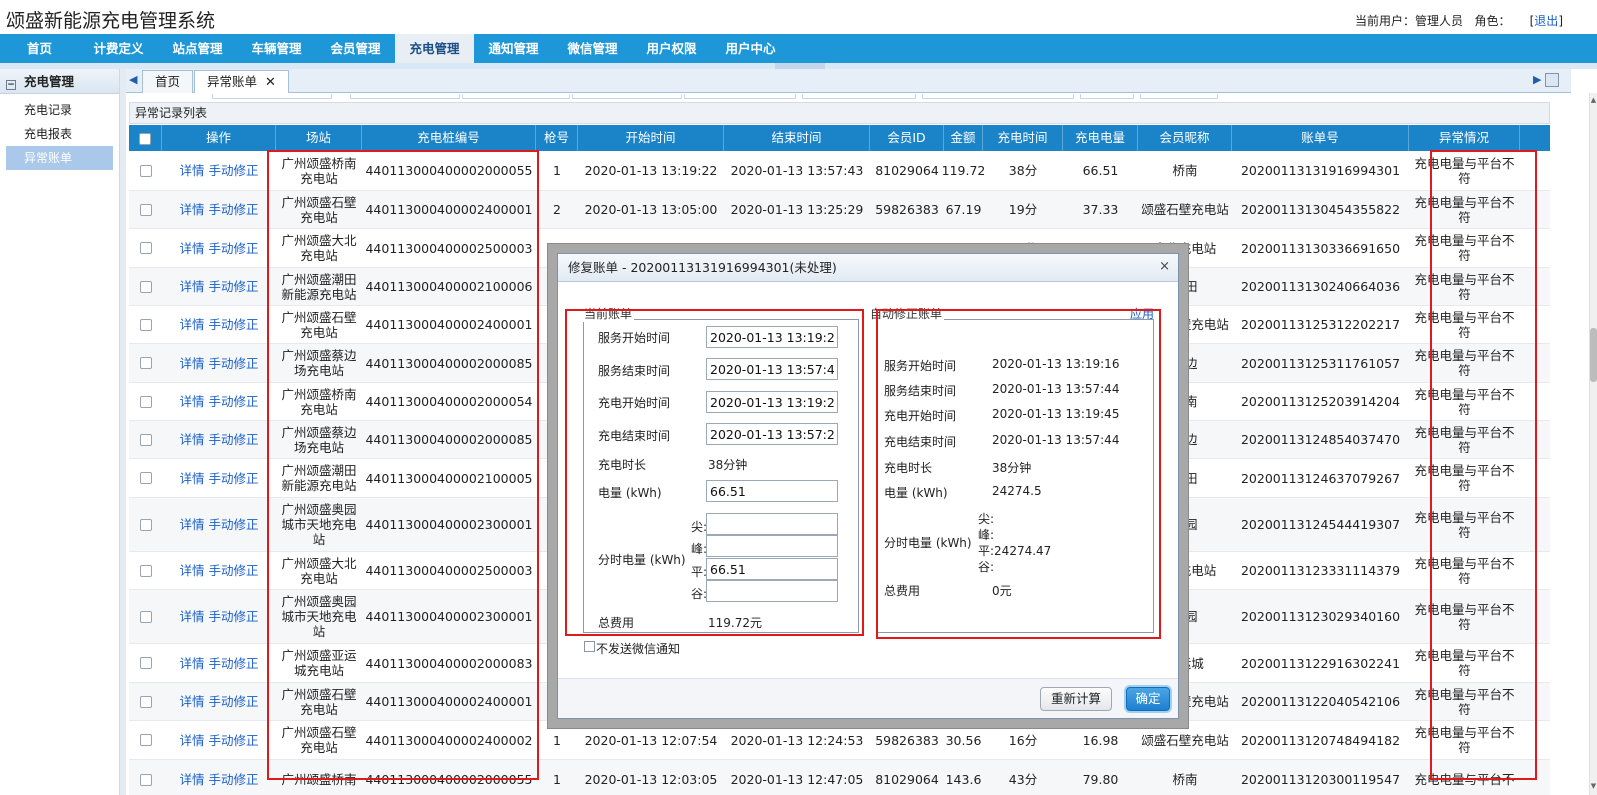 Image resolution: width=1597 pixels, height=795 pixels. Describe the element at coordinates (557, 138) in the screenshot. I see `column-header-gun: 枪号` at that location.